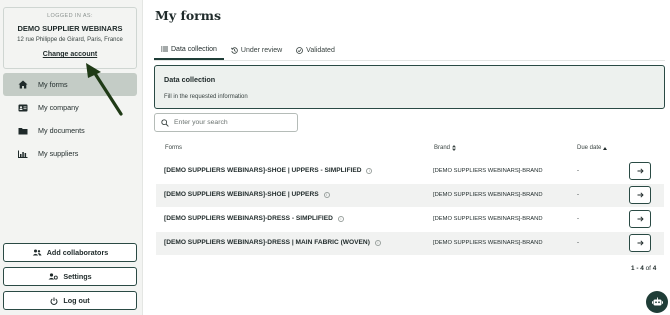 The image size is (670, 315). I want to click on chart-icon, so click(23, 154).